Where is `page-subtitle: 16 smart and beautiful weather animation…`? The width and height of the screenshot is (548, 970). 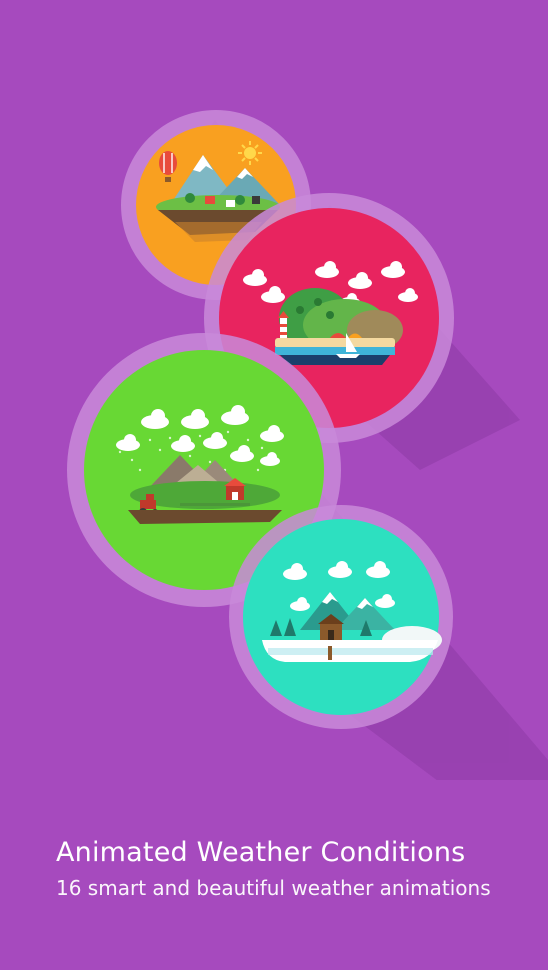 page-subtitle: 16 smart and beautiful weather animation… is located at coordinates (273, 888).